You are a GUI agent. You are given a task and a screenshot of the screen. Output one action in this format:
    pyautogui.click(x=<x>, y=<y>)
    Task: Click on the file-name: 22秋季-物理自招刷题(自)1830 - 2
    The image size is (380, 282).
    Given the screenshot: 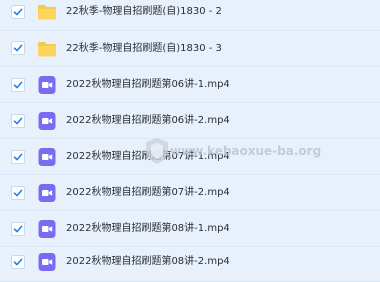 What is the action you would take?
    pyautogui.click(x=144, y=12)
    